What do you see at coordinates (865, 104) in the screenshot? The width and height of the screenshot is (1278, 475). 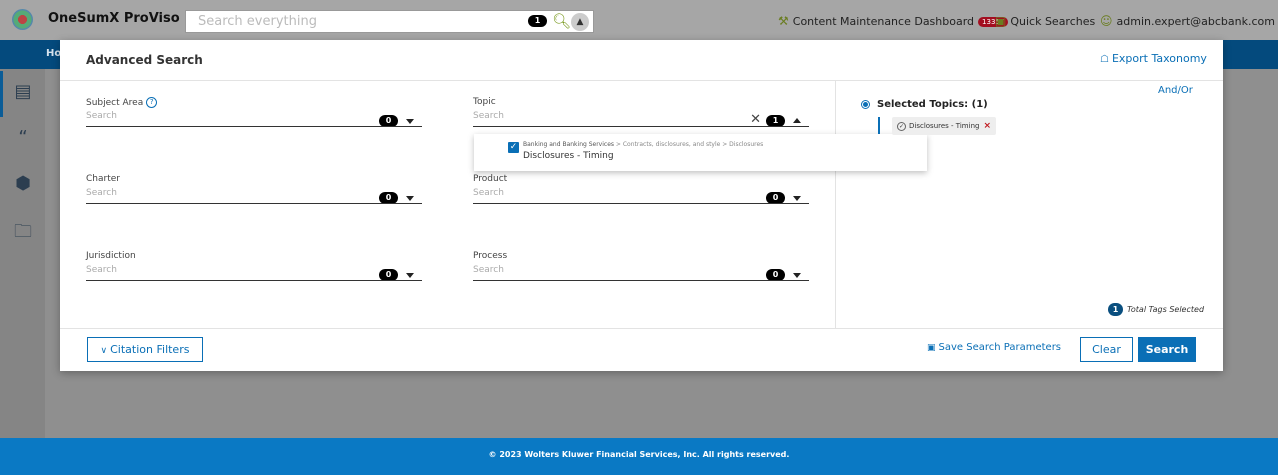 I see `selected-topics-radio` at bounding box center [865, 104].